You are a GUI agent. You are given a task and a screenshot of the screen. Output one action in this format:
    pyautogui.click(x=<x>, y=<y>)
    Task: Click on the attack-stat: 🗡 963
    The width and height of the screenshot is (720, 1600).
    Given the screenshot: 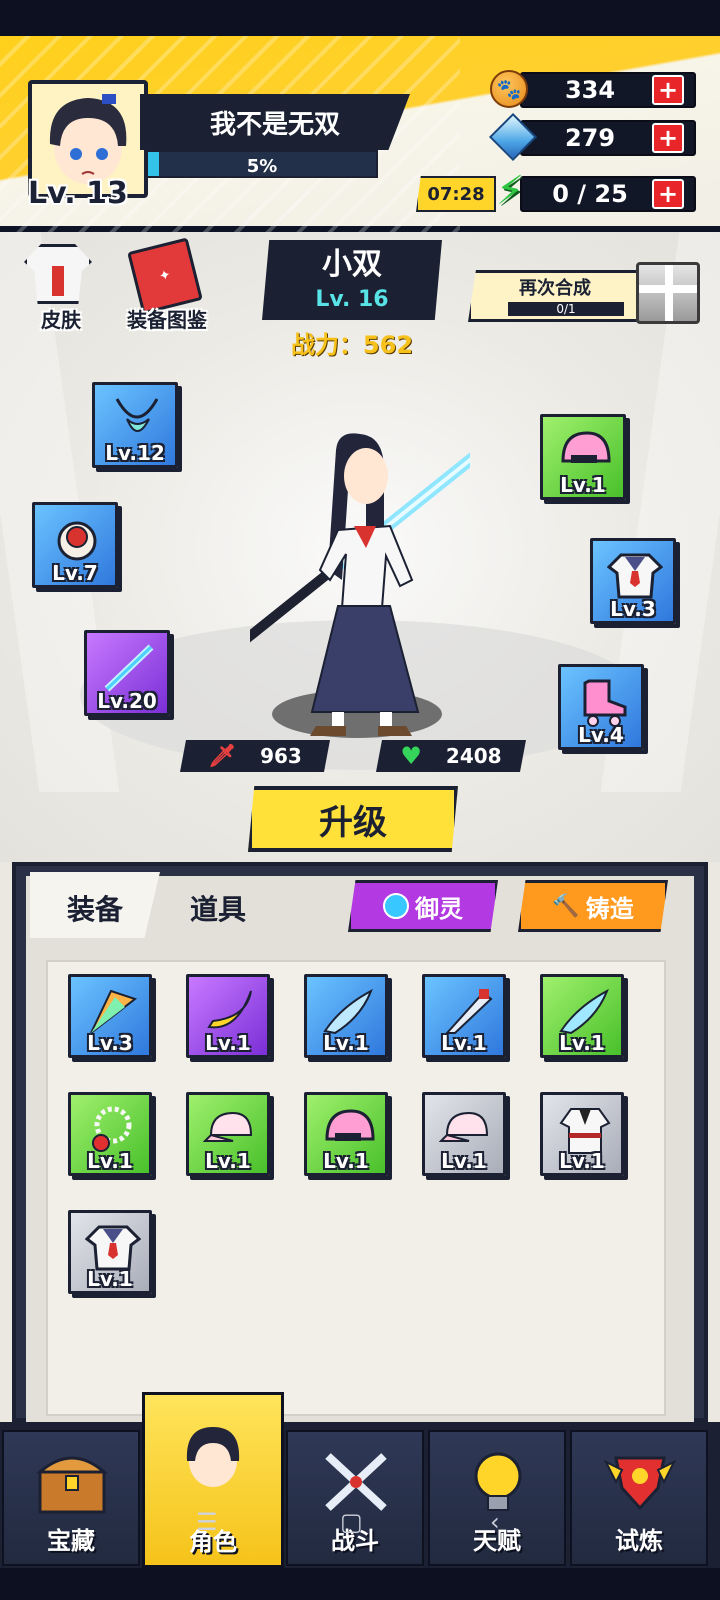 What is the action you would take?
    pyautogui.click(x=255, y=756)
    